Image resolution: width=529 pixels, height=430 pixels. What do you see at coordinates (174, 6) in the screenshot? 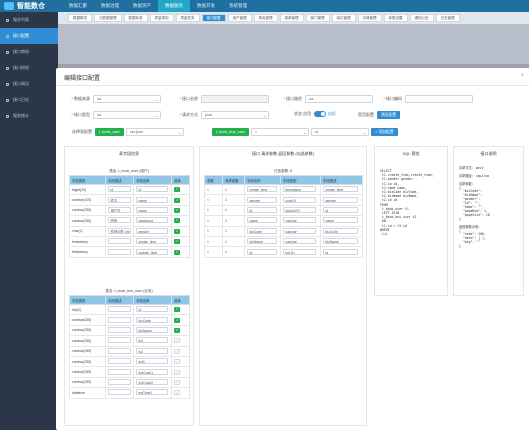
I see `topnav-item: 数据服务` at bounding box center [174, 6].